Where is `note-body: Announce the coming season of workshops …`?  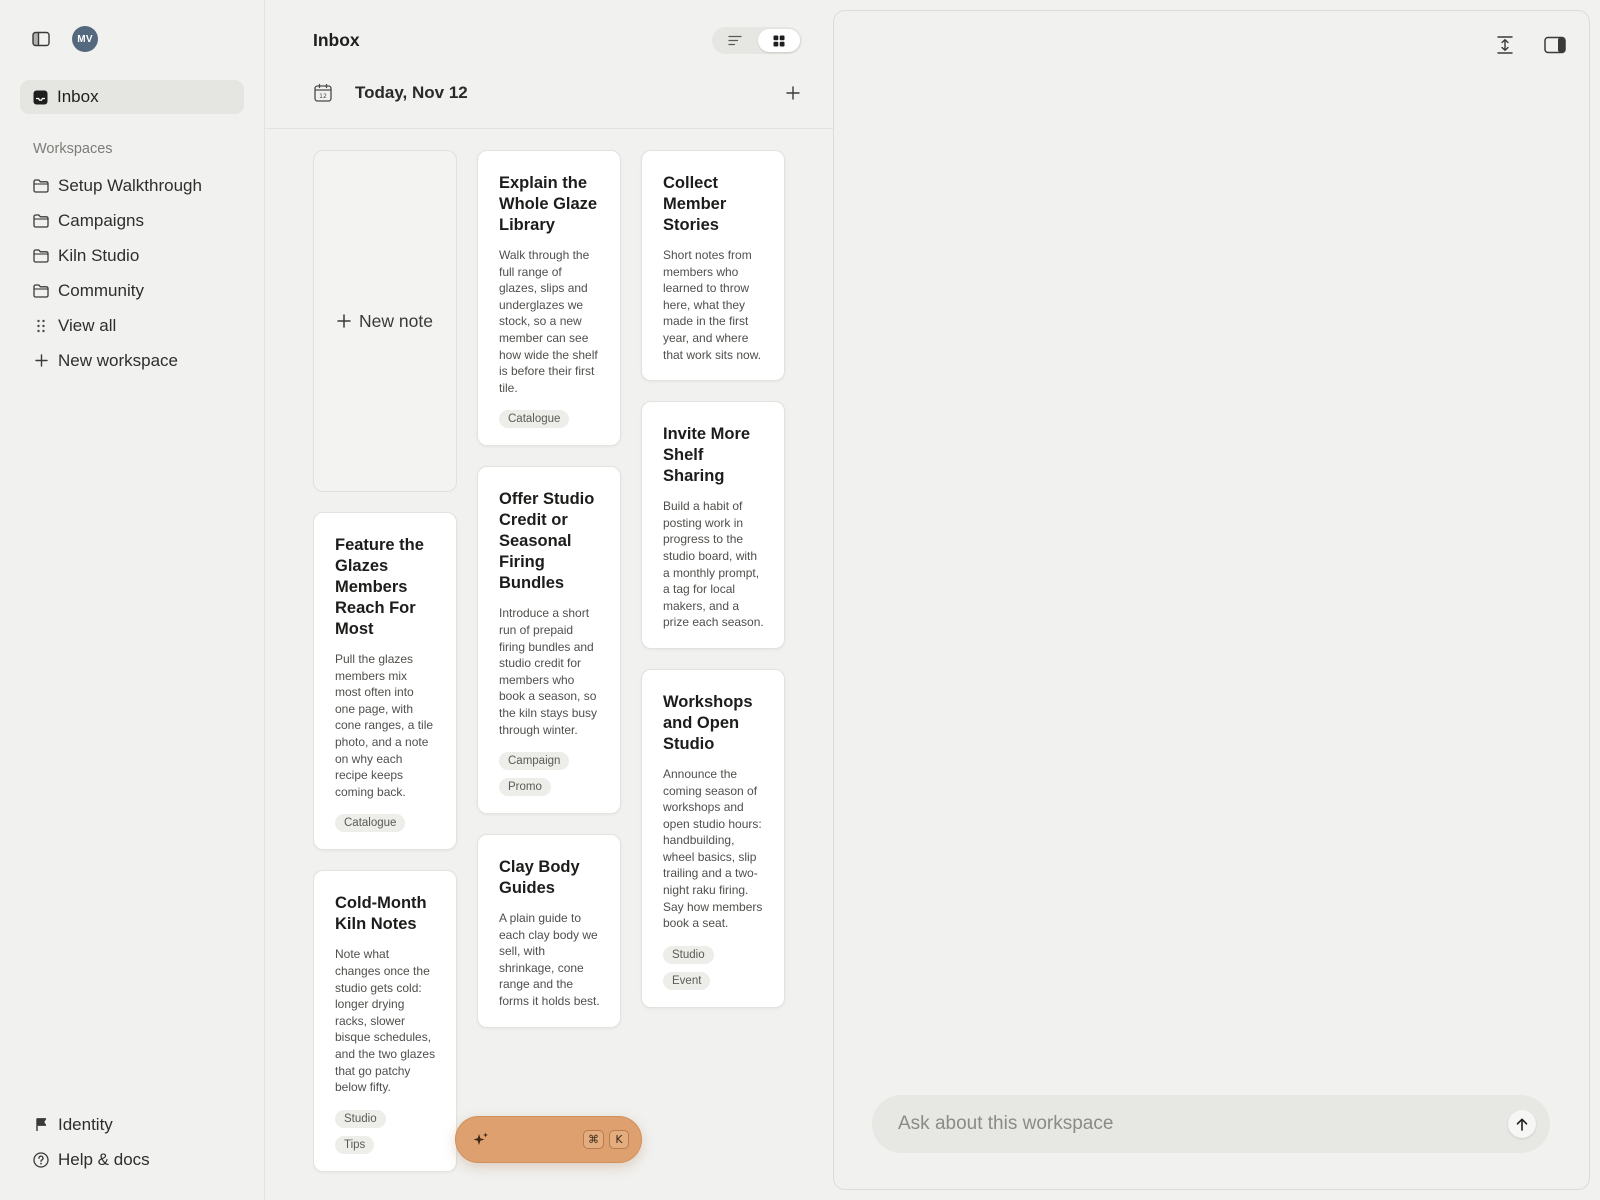
note-body: Announce the coming season of workshops … is located at coordinates (713, 848).